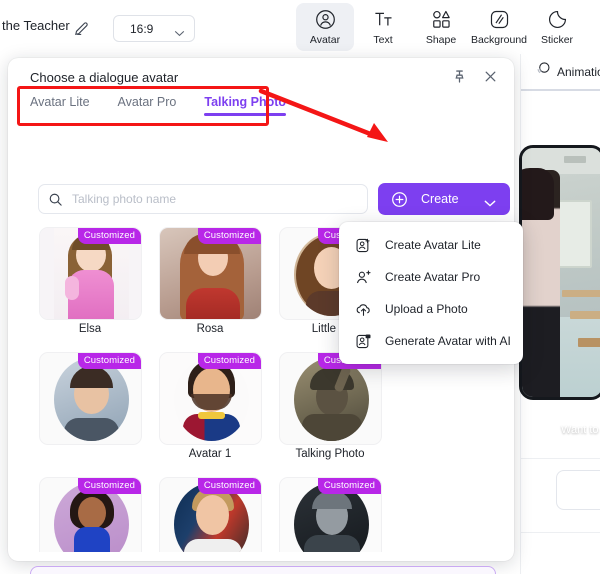 The image size is (600, 574). I want to click on search-input, so click(197, 199).